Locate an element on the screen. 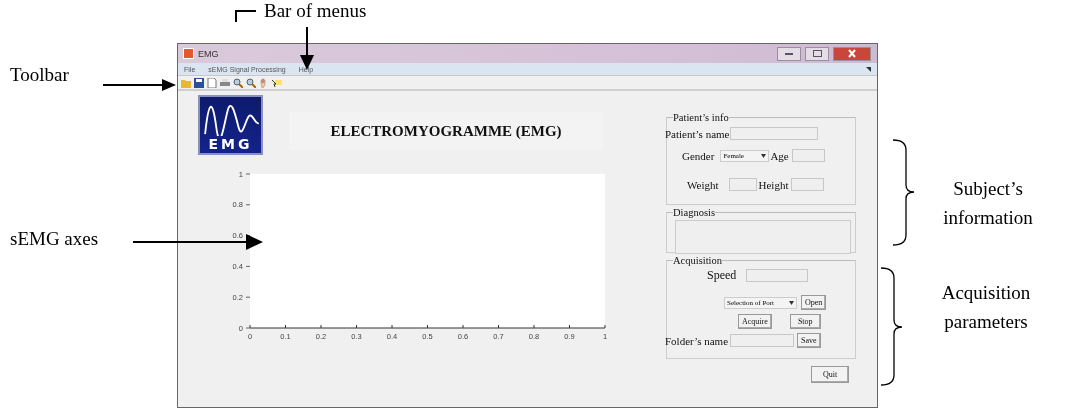 The image size is (1073, 410). emg-logo: EMG is located at coordinates (230, 125).